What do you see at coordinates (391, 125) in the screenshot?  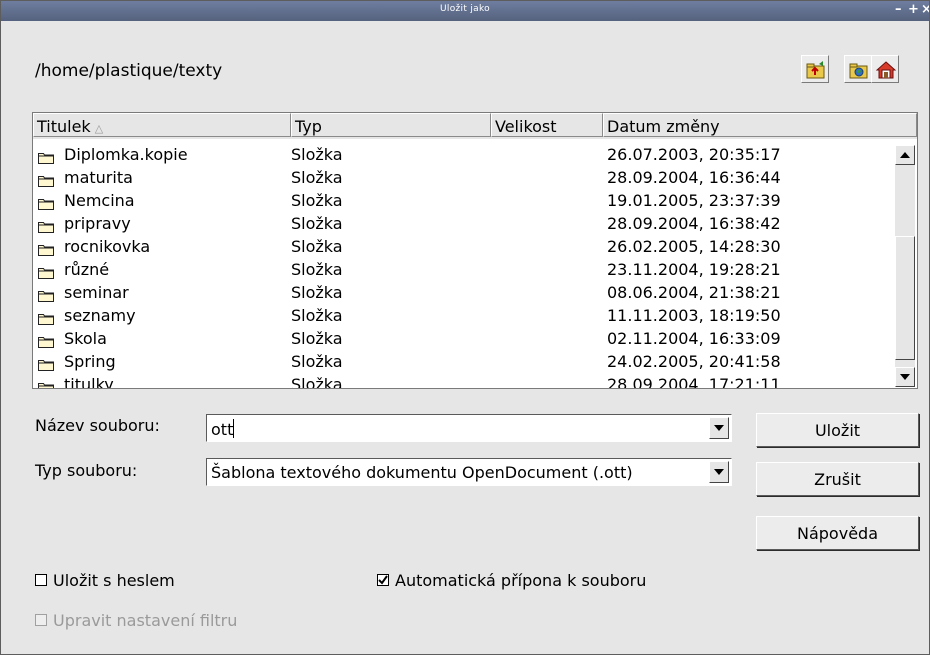 I see `column-header-type: Typ` at bounding box center [391, 125].